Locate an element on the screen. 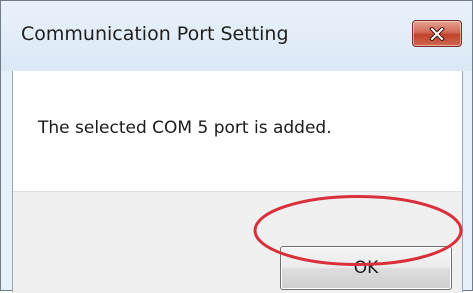 Image resolution: width=473 pixels, height=293 pixels. ok-button: OK is located at coordinates (366, 268).